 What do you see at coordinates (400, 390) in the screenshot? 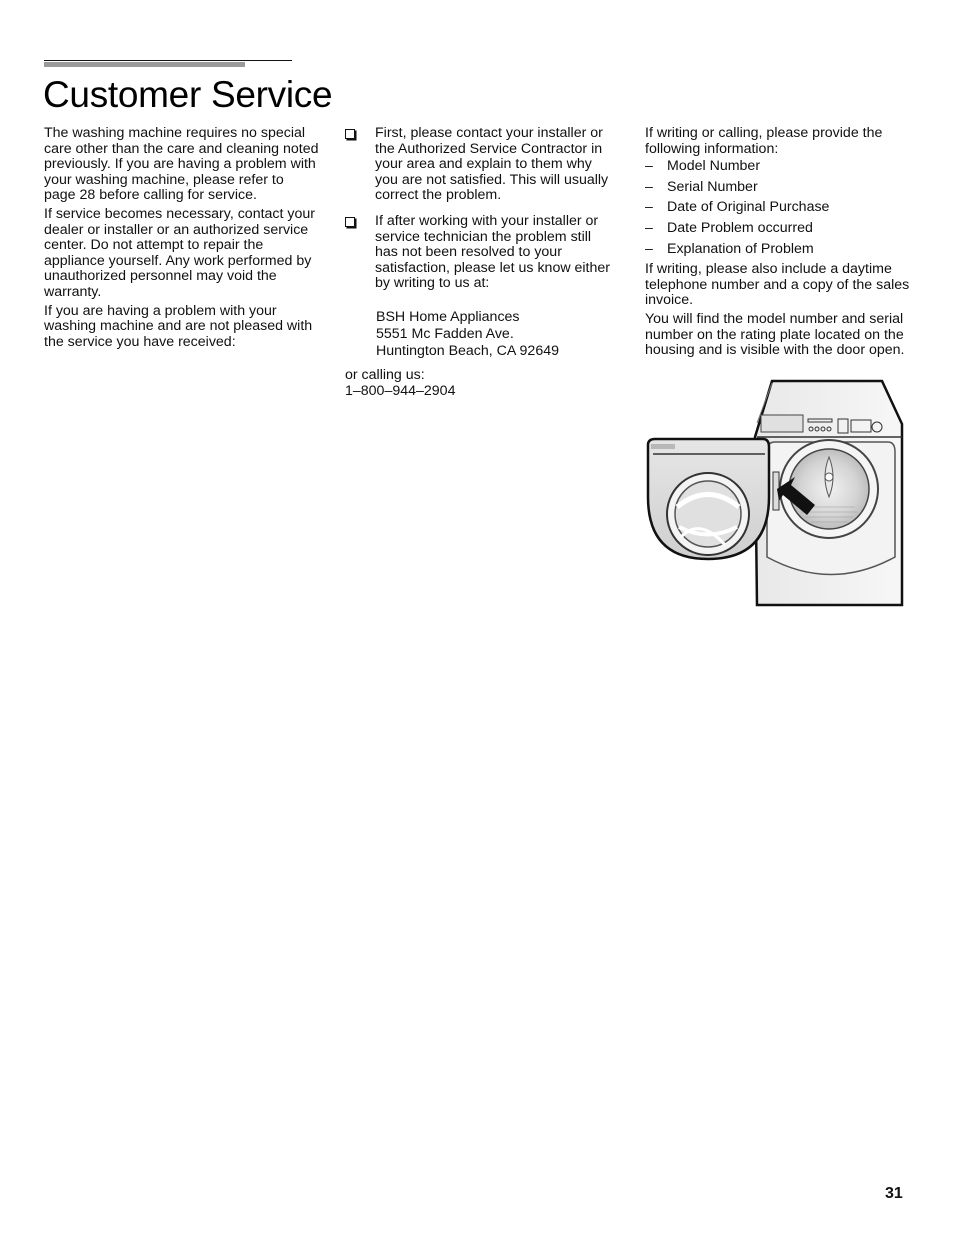
I see `phone-number: 1–800–944–2904` at bounding box center [400, 390].